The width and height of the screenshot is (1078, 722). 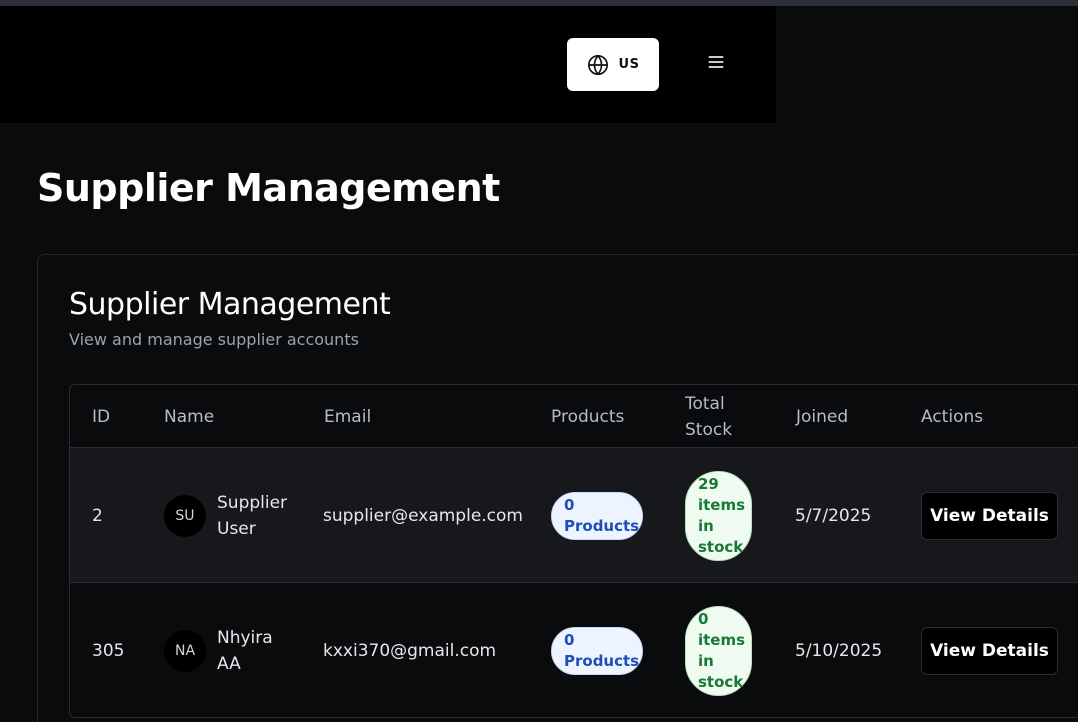 I want to click on supplier-id: 305, so click(x=108, y=650).